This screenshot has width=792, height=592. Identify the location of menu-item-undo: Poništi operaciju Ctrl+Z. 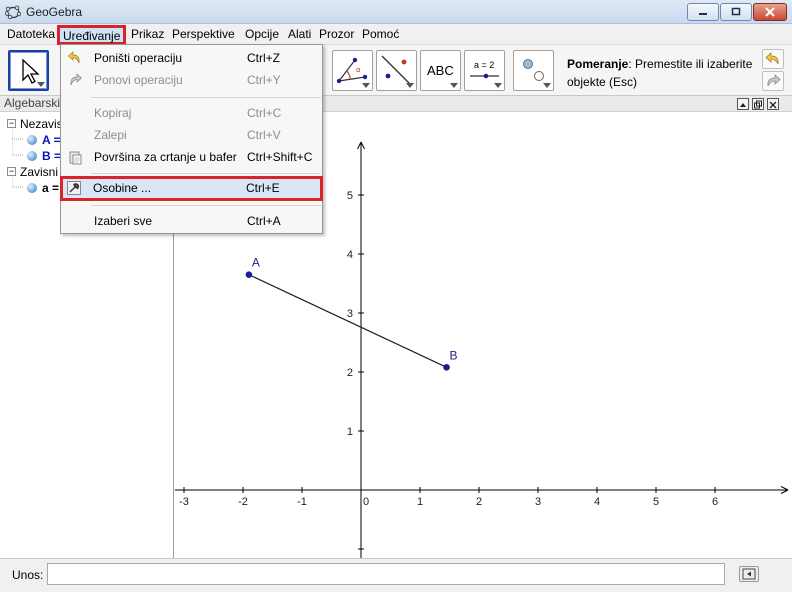
(191, 58).